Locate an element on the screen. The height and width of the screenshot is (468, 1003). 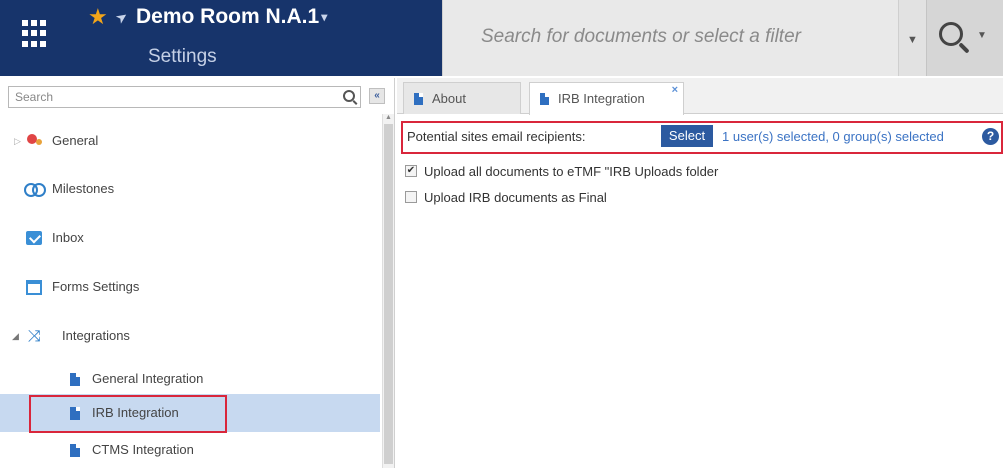
search-button: ▼ is located at coordinates (964, 38).